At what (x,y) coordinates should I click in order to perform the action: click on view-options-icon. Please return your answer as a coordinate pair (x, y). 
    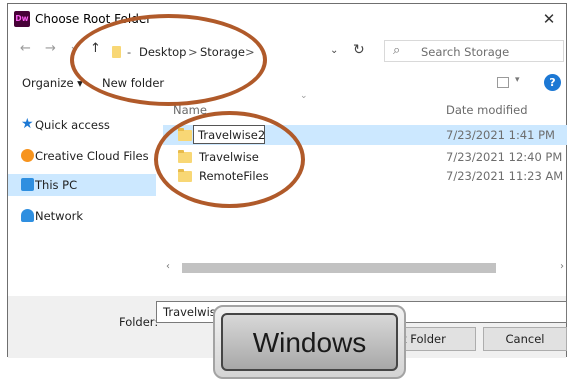
    Looking at the image, I should click on (503, 82).